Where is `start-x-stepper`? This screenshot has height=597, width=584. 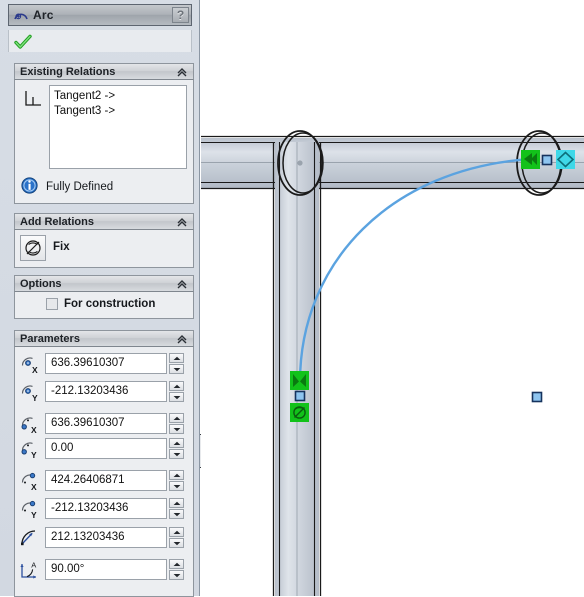
start-x-stepper is located at coordinates (176, 423).